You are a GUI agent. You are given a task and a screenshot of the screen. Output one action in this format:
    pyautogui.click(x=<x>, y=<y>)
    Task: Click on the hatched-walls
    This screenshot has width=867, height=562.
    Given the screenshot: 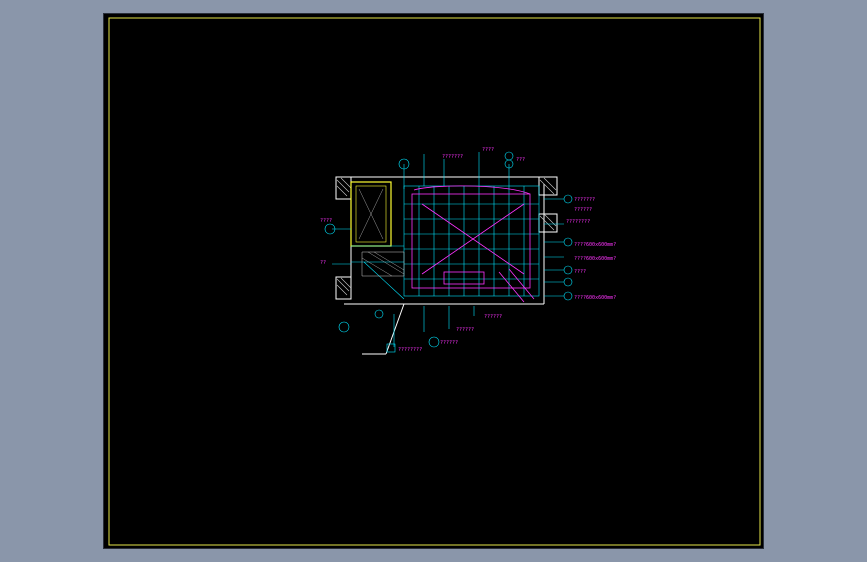 What is the action you would take?
    pyautogui.click(x=446, y=236)
    